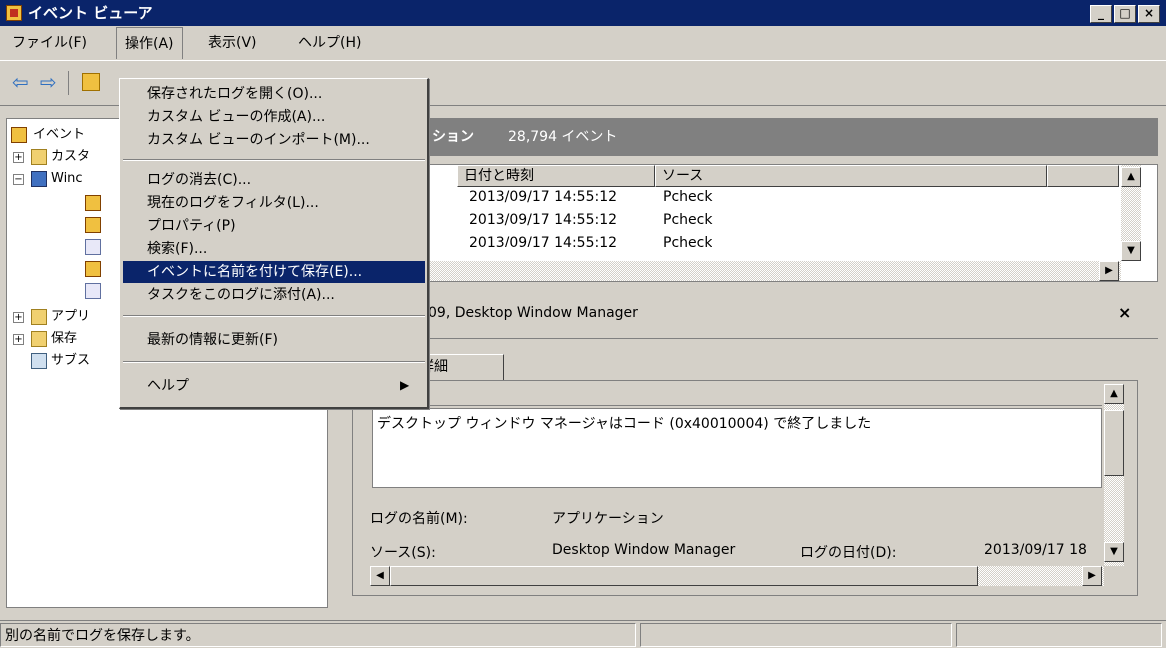  I want to click on event-viewer-icon, so click(14, 13).